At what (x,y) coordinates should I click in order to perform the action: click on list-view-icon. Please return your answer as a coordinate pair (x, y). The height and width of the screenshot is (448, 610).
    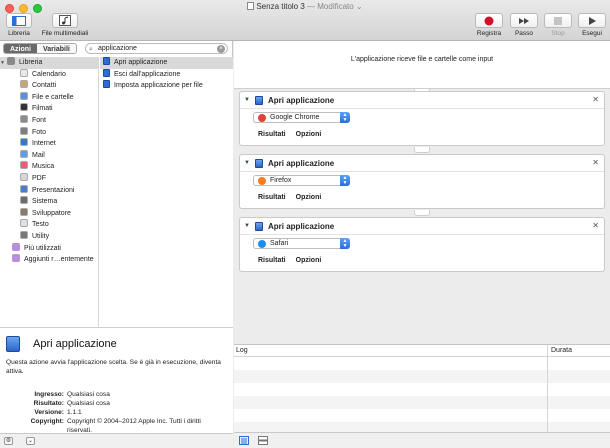
    Looking at the image, I should click on (244, 440).